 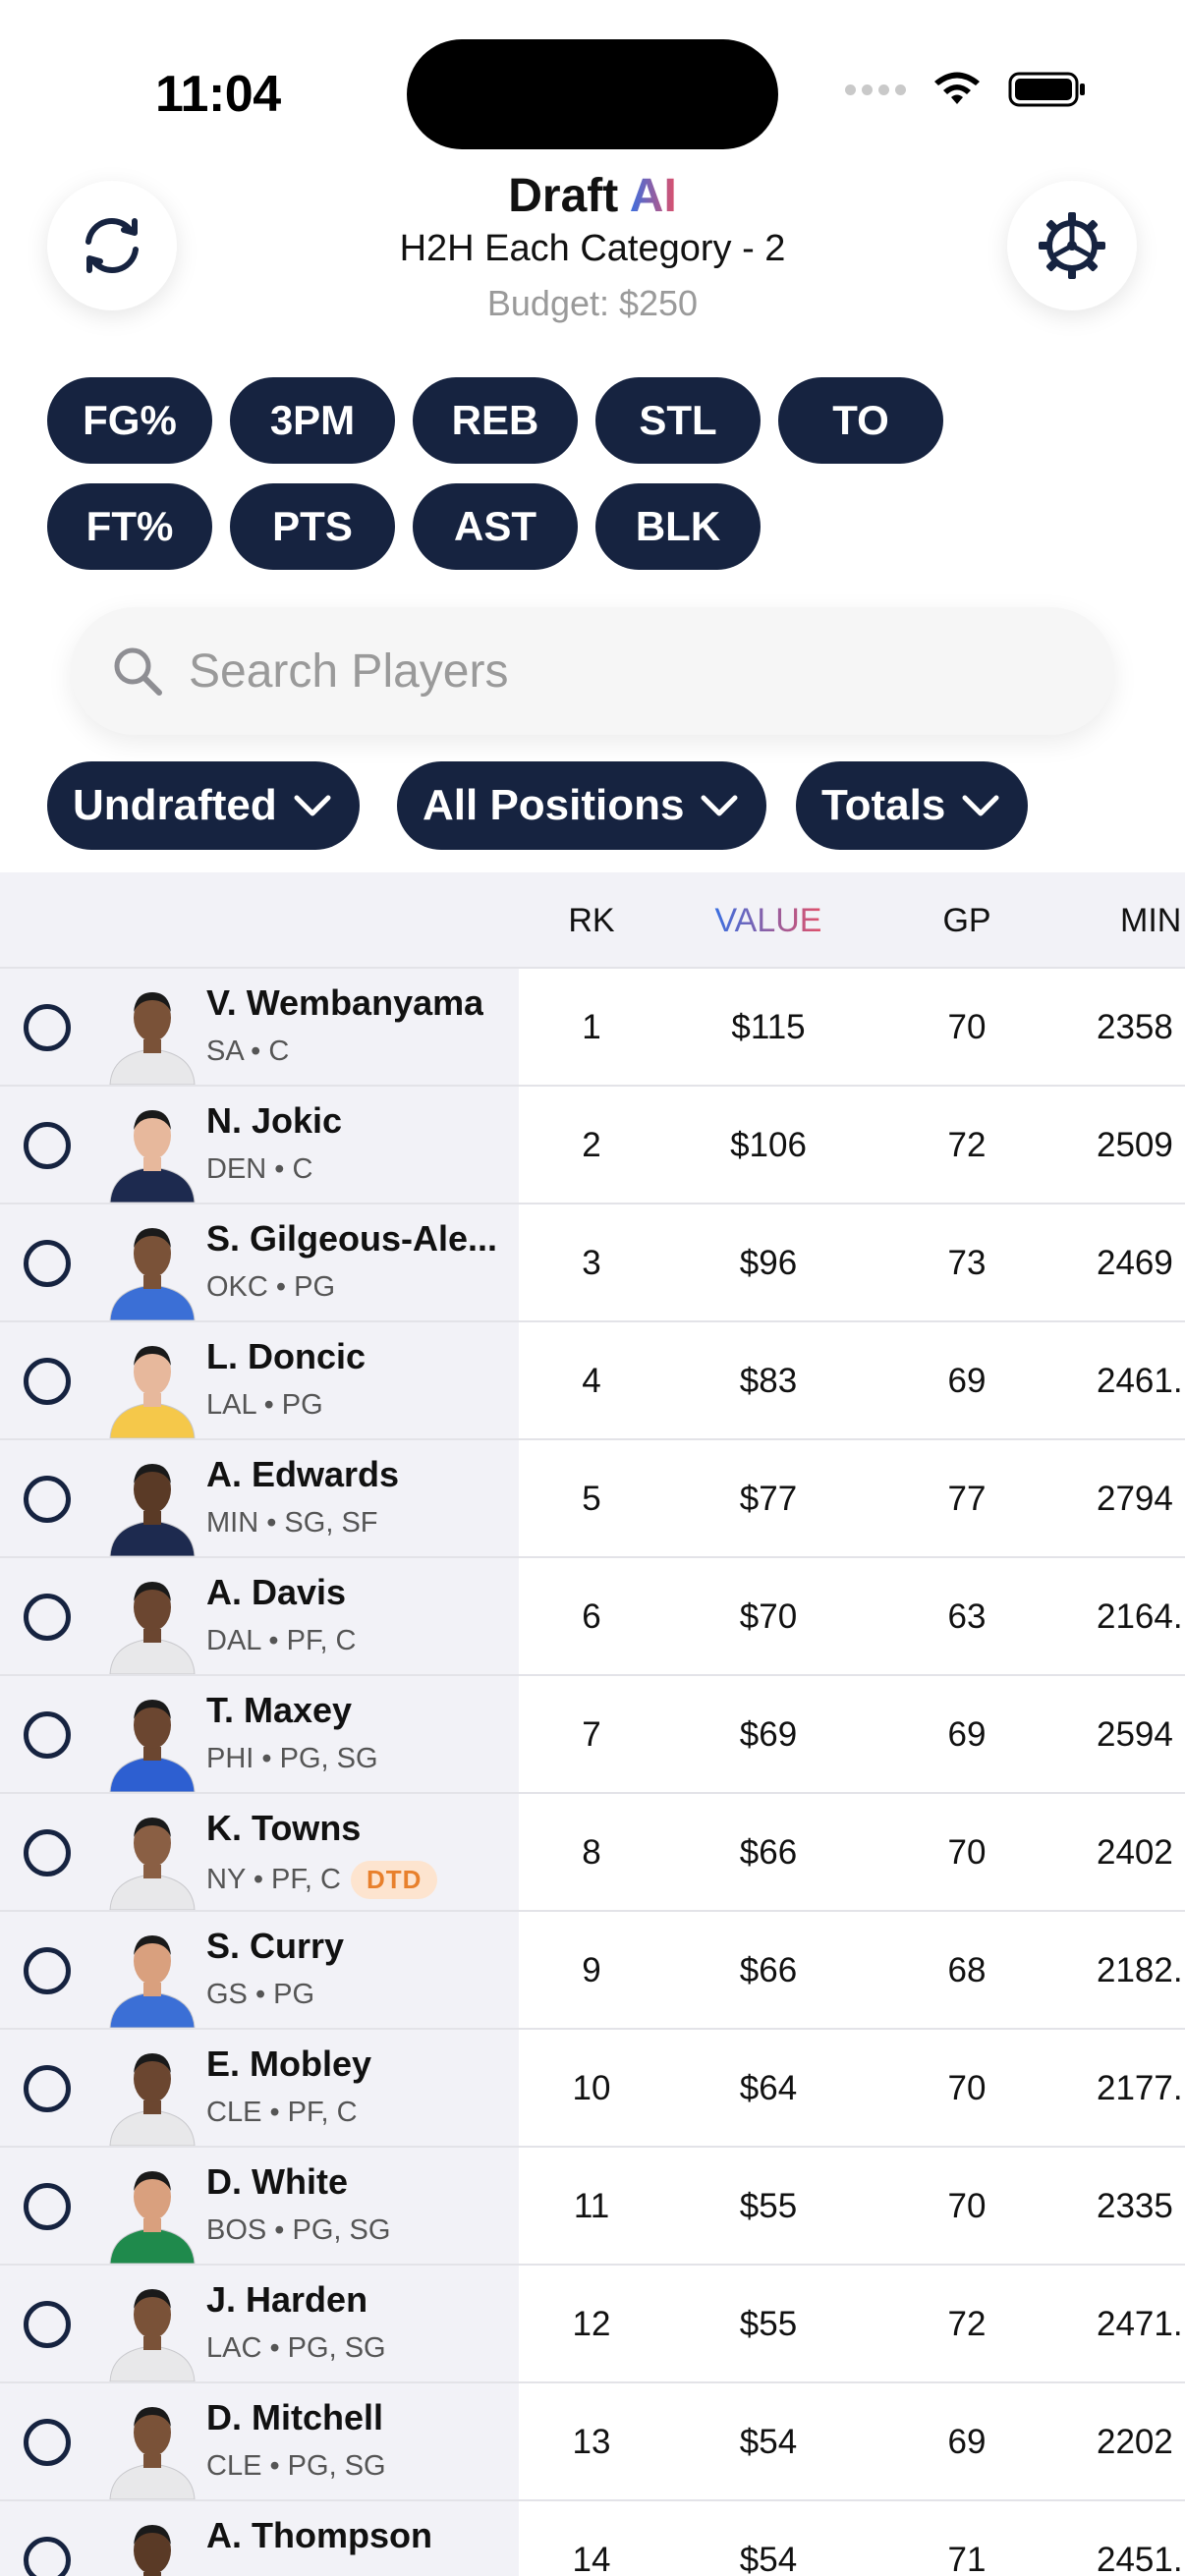 I want to click on minutes-cell: 2594, so click(x=1135, y=1734).